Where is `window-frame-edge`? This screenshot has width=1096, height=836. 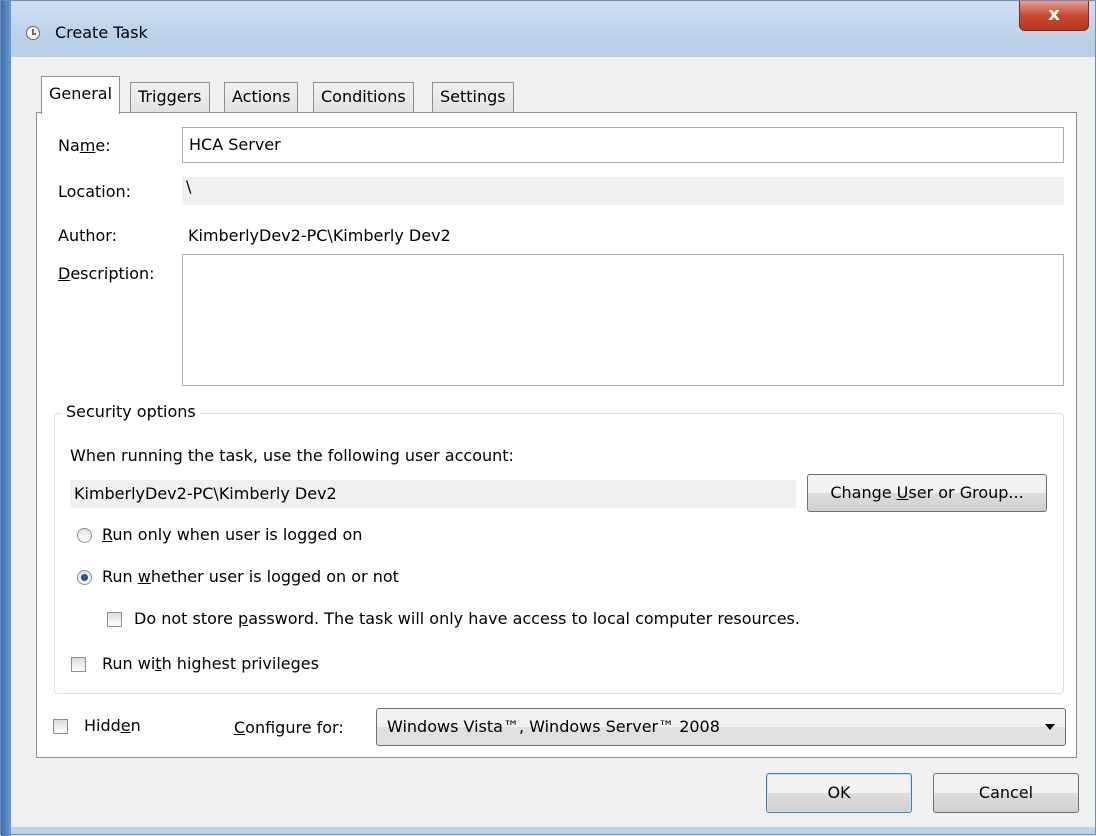
window-frame-edge is located at coordinates (6, 418).